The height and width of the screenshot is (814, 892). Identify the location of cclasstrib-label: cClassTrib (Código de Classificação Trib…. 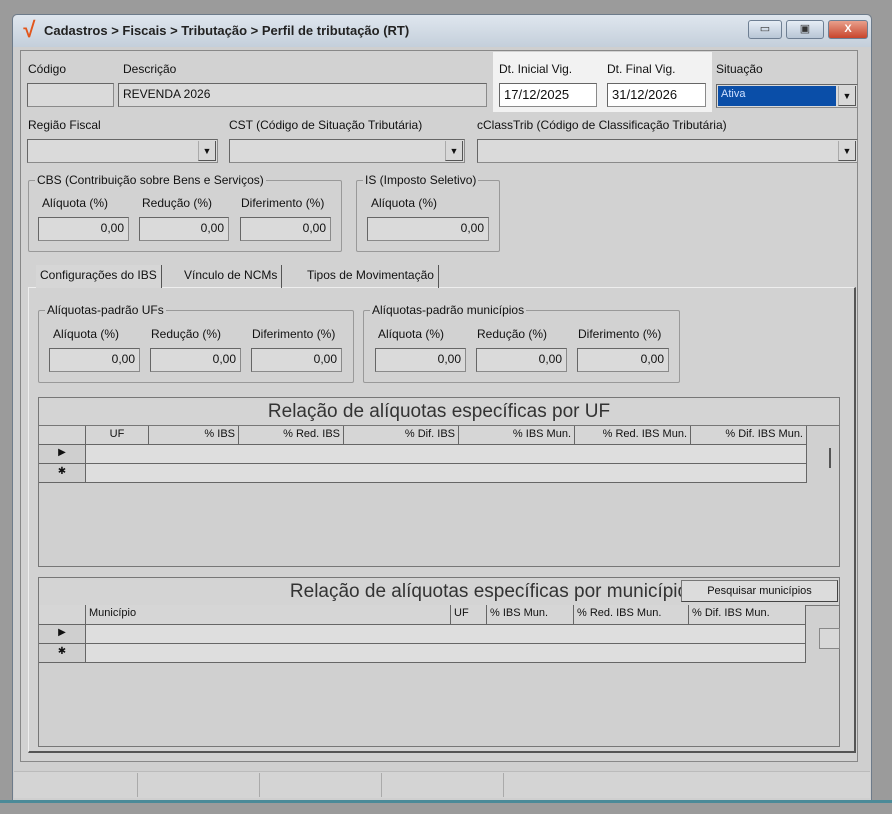
(602, 125).